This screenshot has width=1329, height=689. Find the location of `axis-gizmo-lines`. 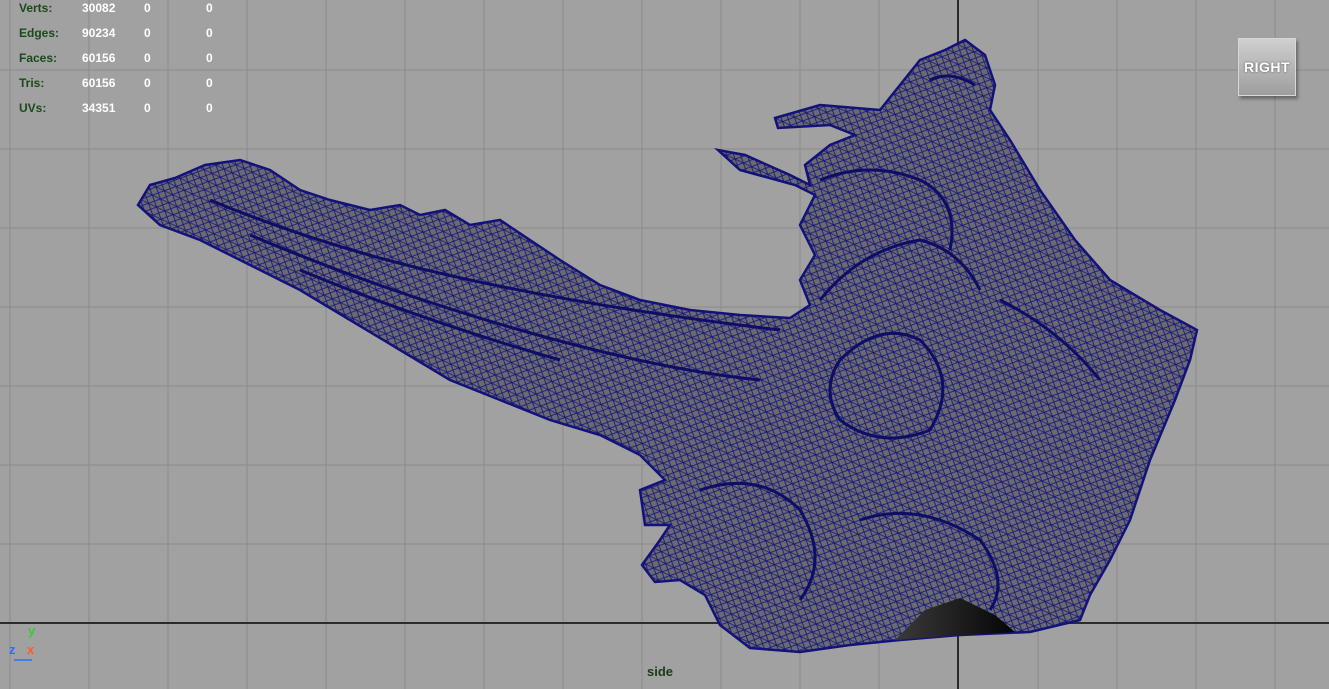

axis-gizmo-lines is located at coordinates (23, 660).